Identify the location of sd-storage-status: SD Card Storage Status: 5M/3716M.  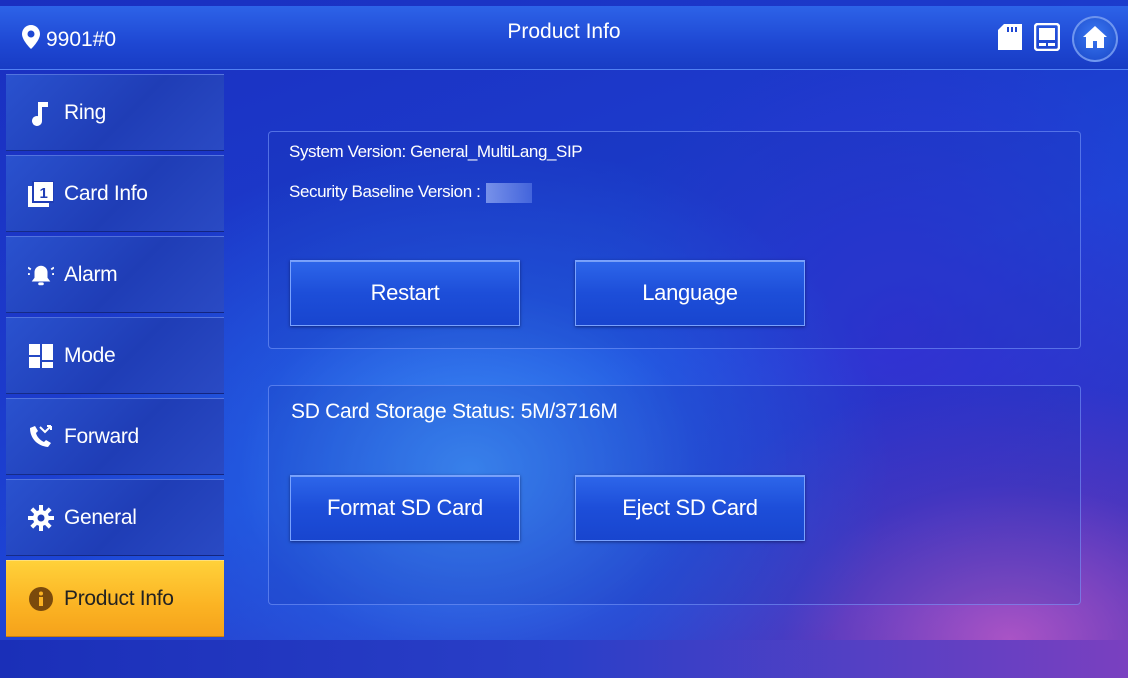
(454, 411).